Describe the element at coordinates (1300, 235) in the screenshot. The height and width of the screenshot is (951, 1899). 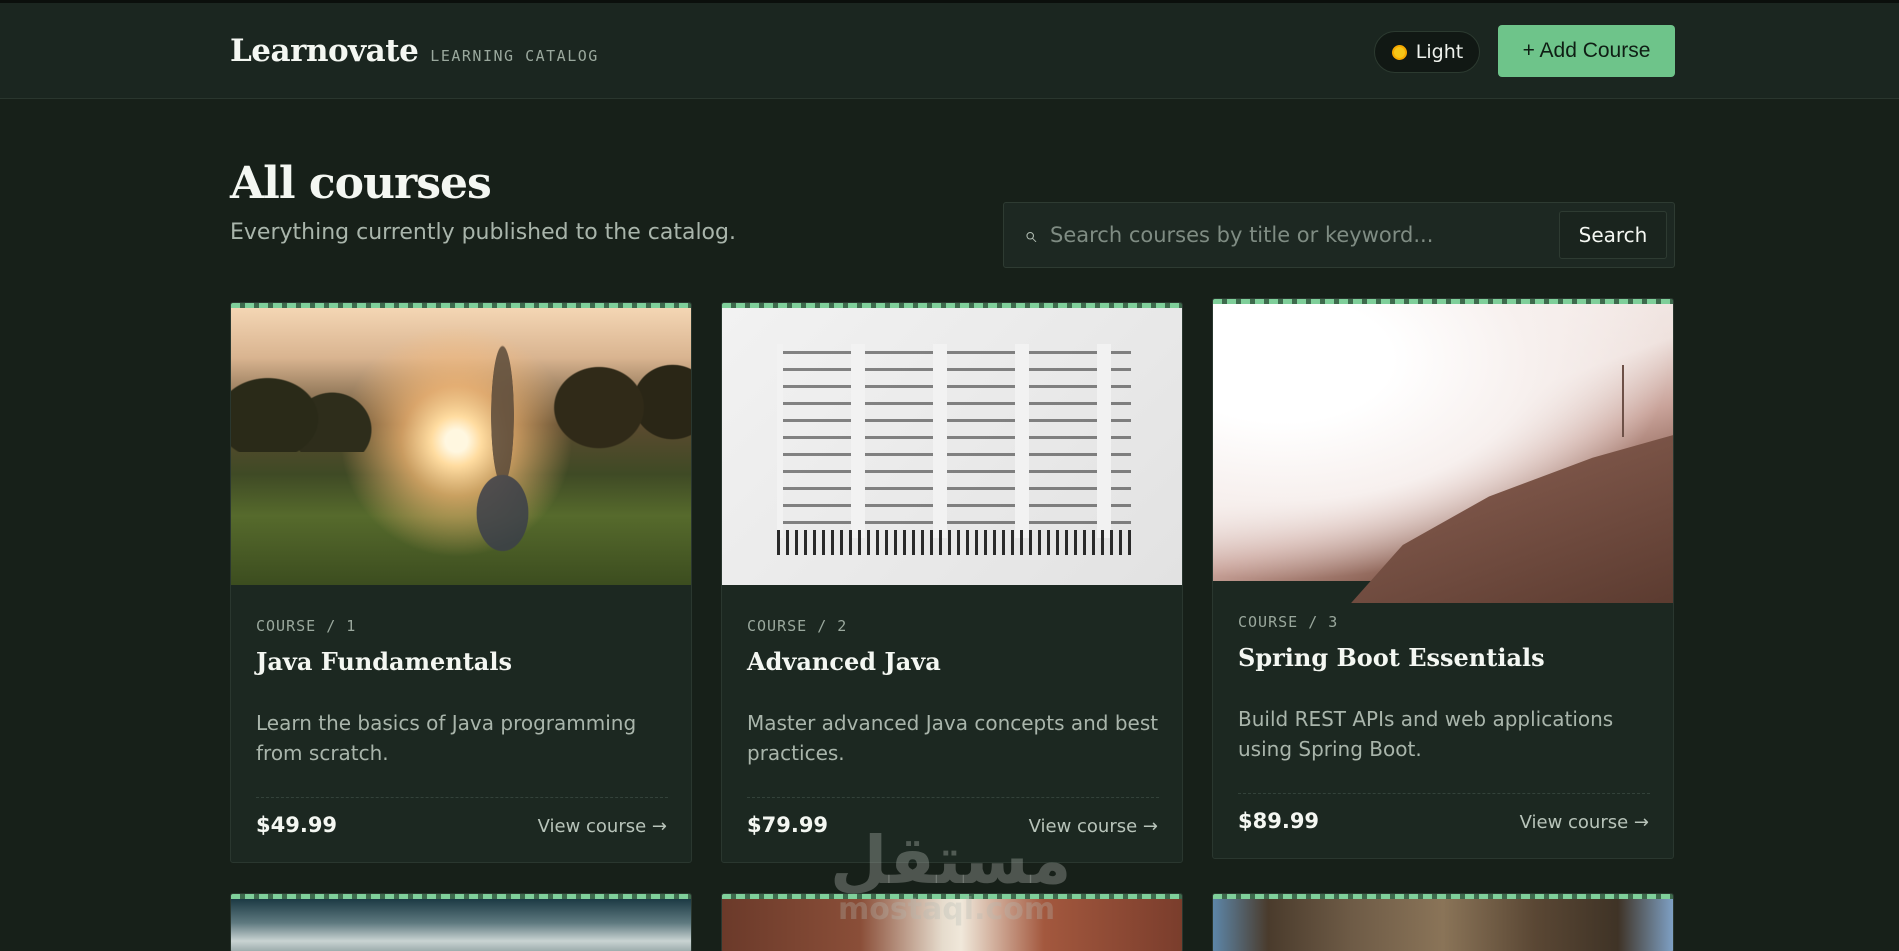
I see `search-input` at that location.